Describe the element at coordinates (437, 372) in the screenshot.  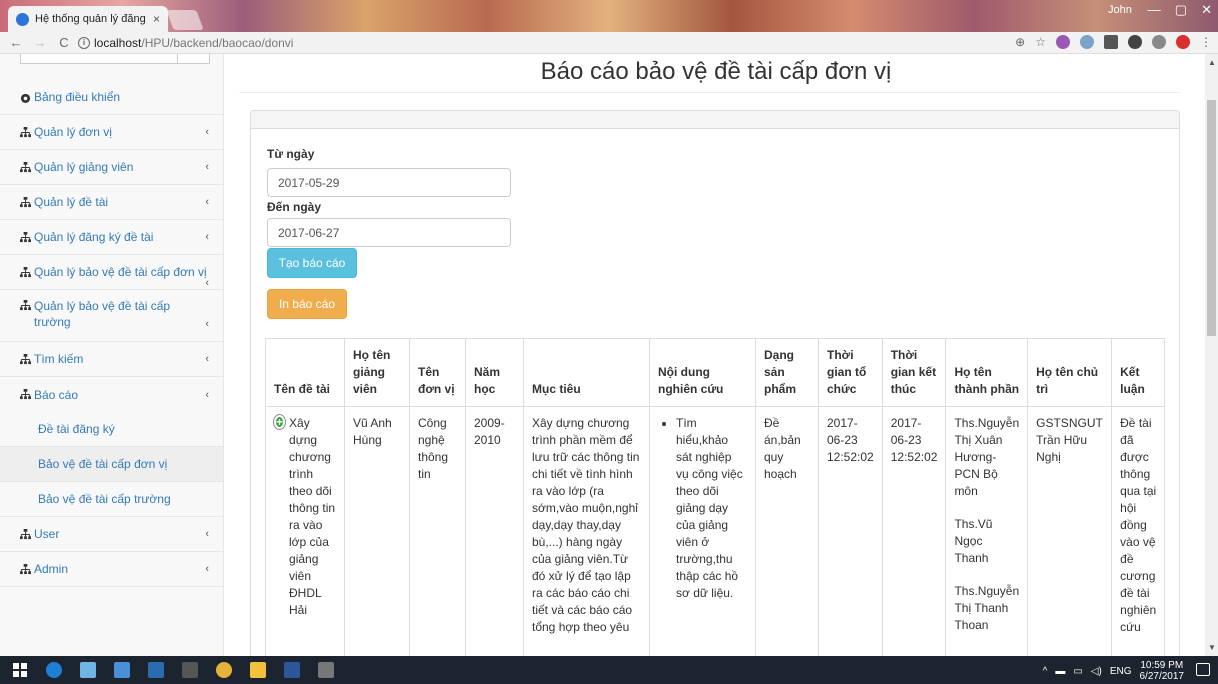
I see `column-header: Tên đơn vị` at that location.